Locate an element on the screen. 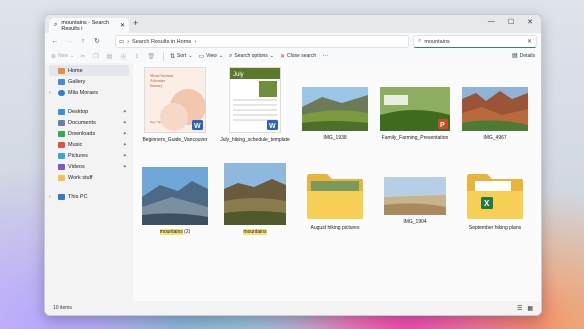  paste-icon: ▤ is located at coordinates (109, 56).